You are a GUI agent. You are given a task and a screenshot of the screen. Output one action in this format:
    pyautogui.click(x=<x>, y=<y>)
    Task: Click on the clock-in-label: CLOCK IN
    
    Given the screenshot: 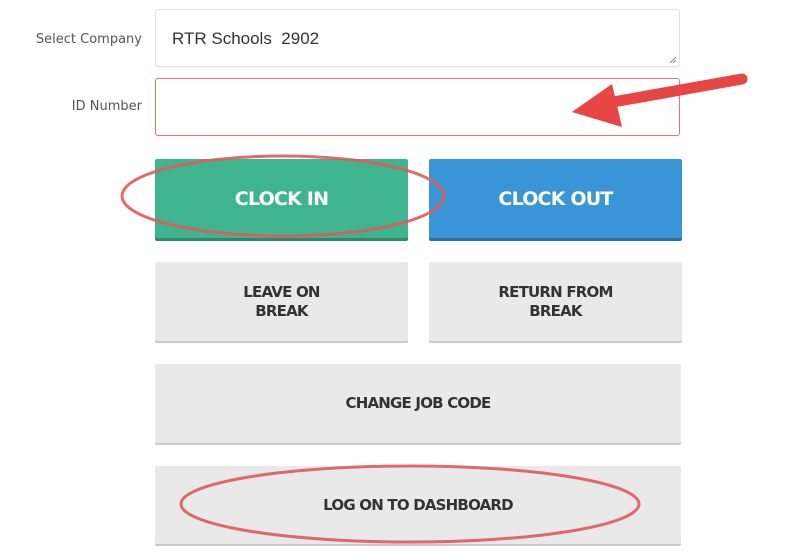 What is the action you would take?
    pyautogui.click(x=281, y=198)
    